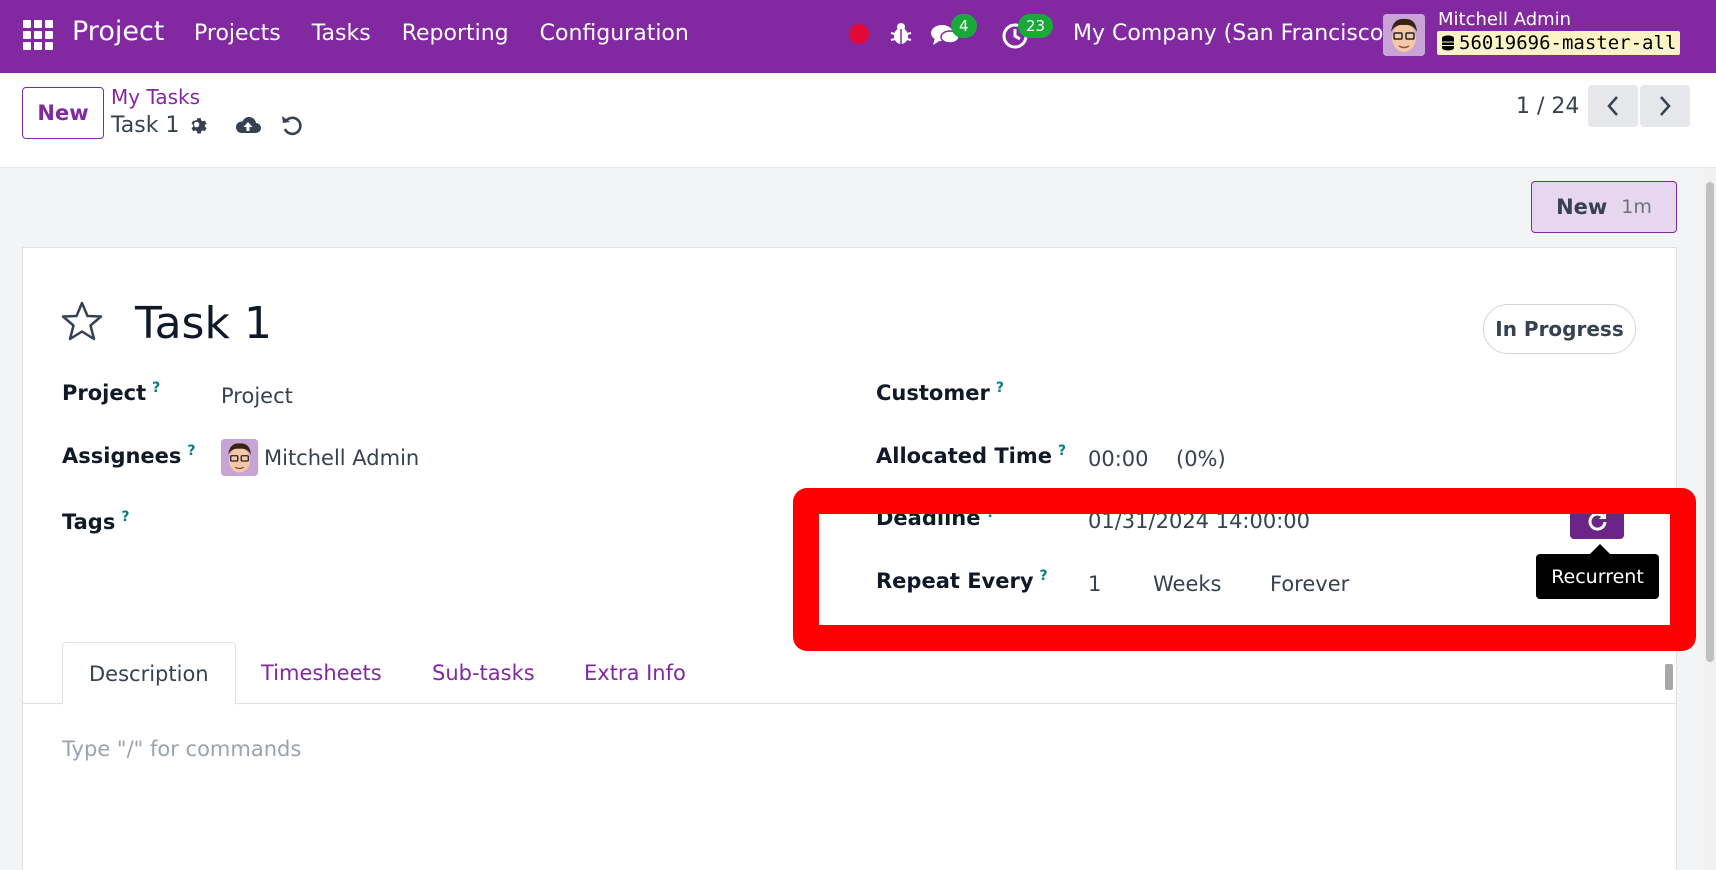 The image size is (1716, 870). I want to click on menu-item-tasks: Tasks, so click(341, 33).